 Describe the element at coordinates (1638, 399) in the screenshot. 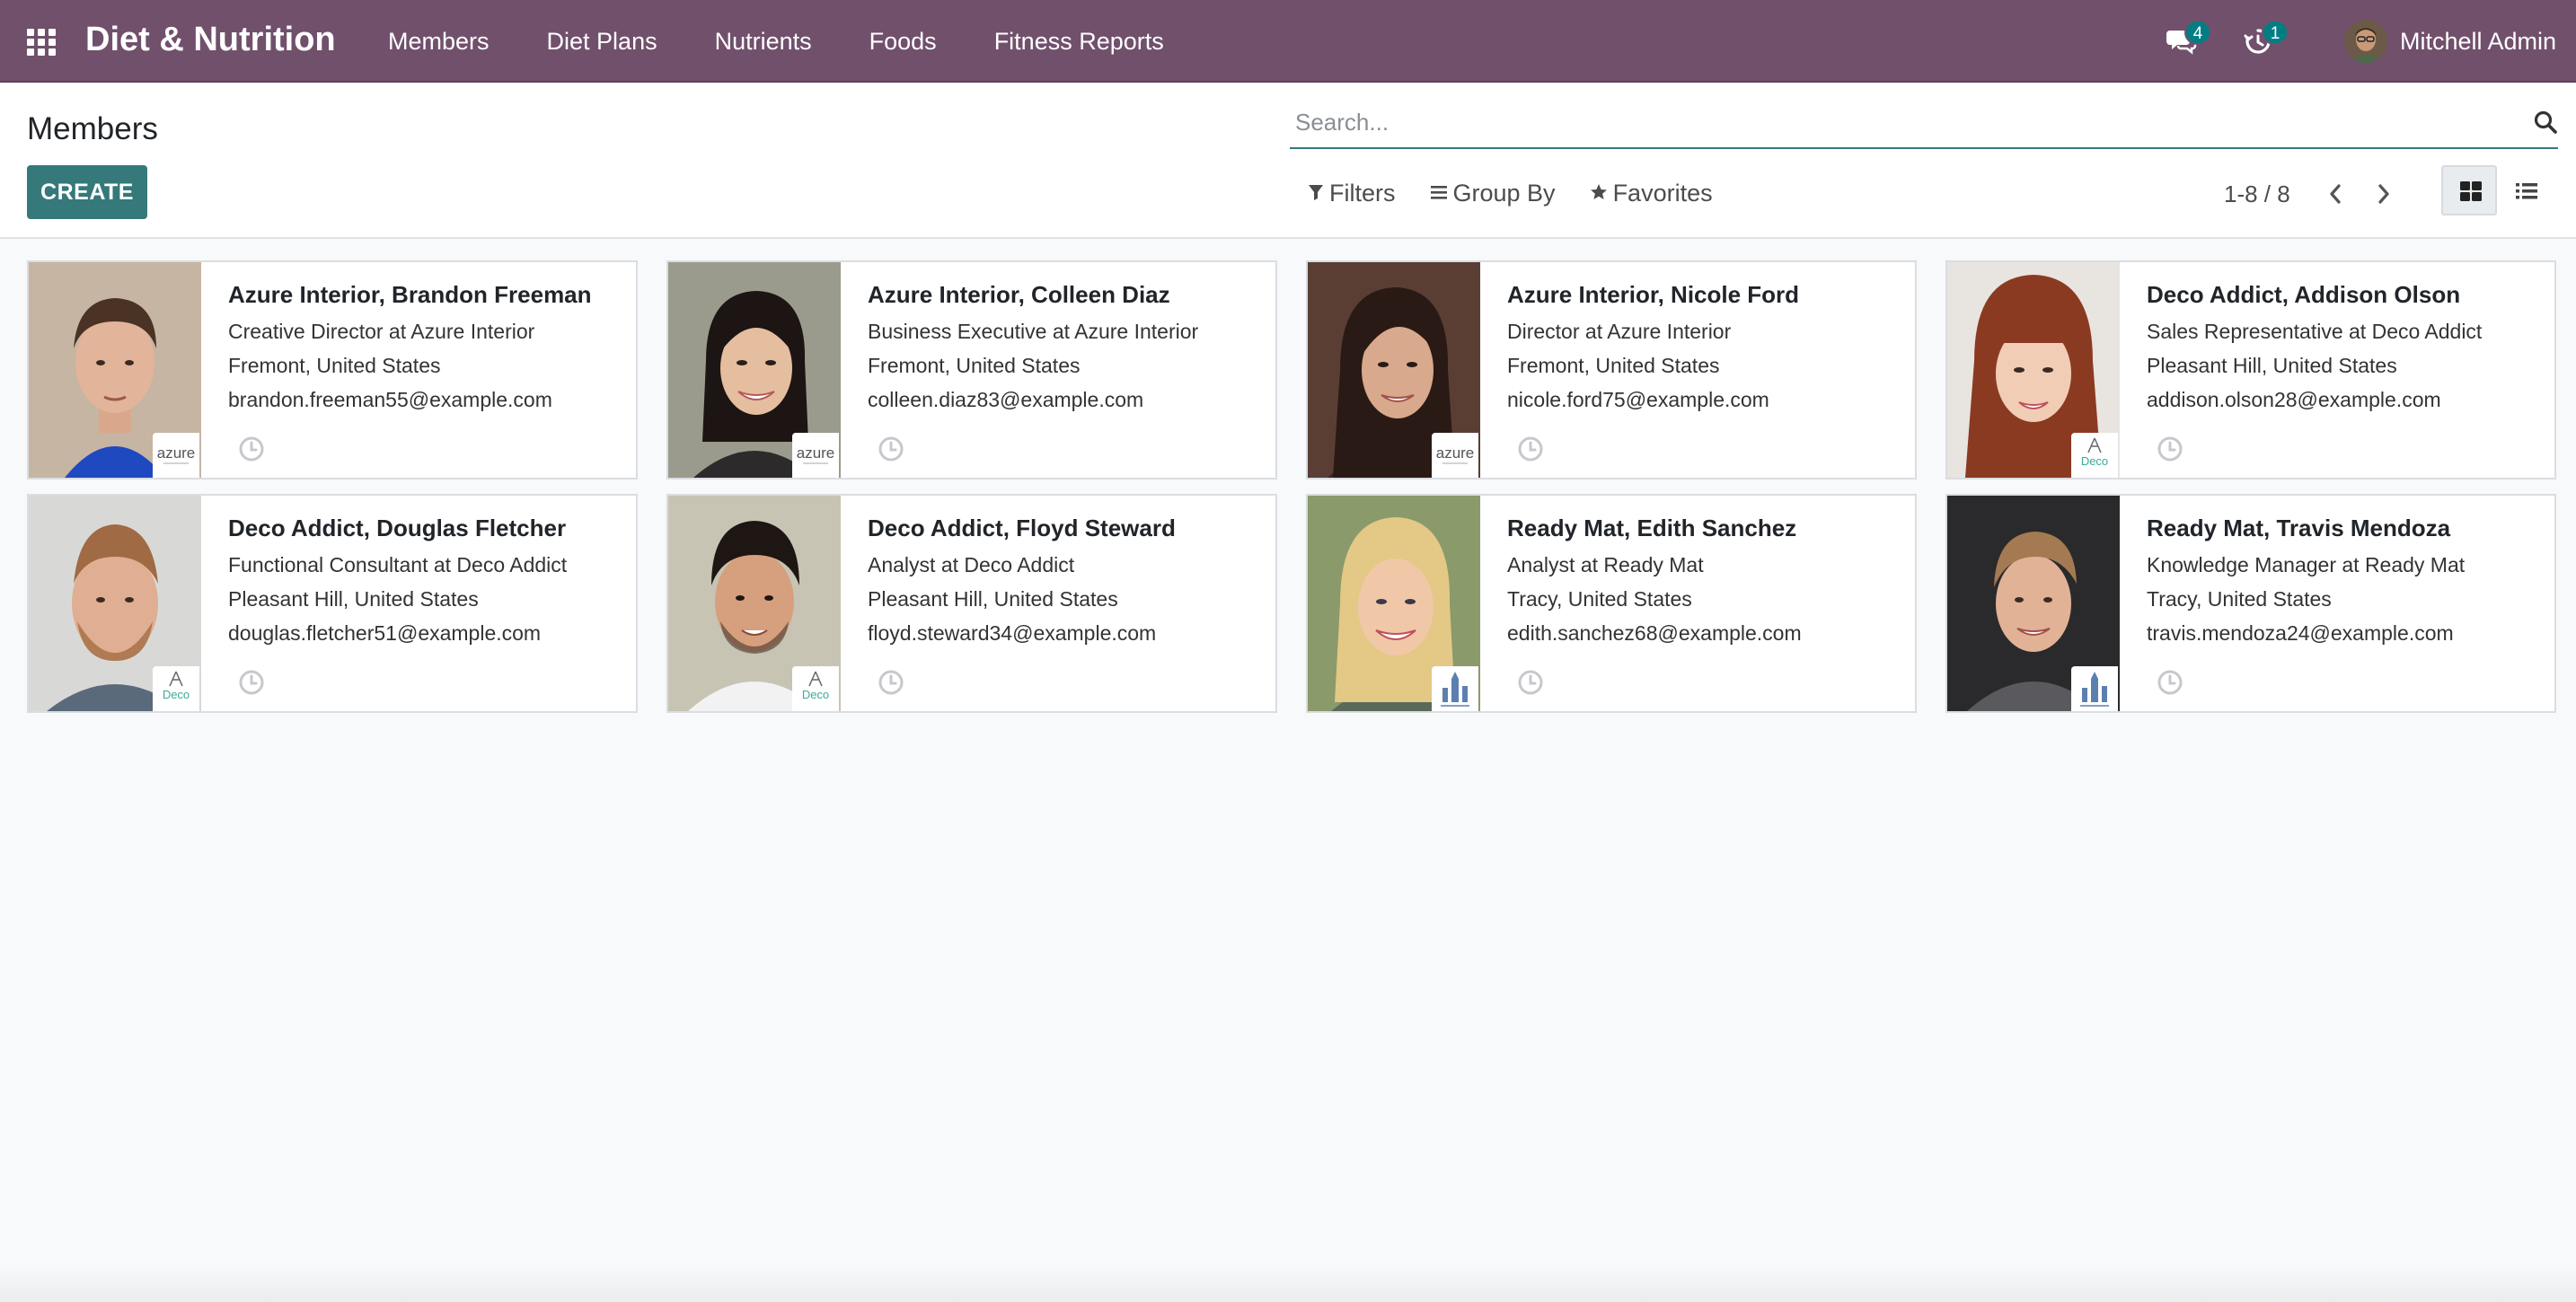

I see `member-email: nicole.ford75@example.com` at that location.